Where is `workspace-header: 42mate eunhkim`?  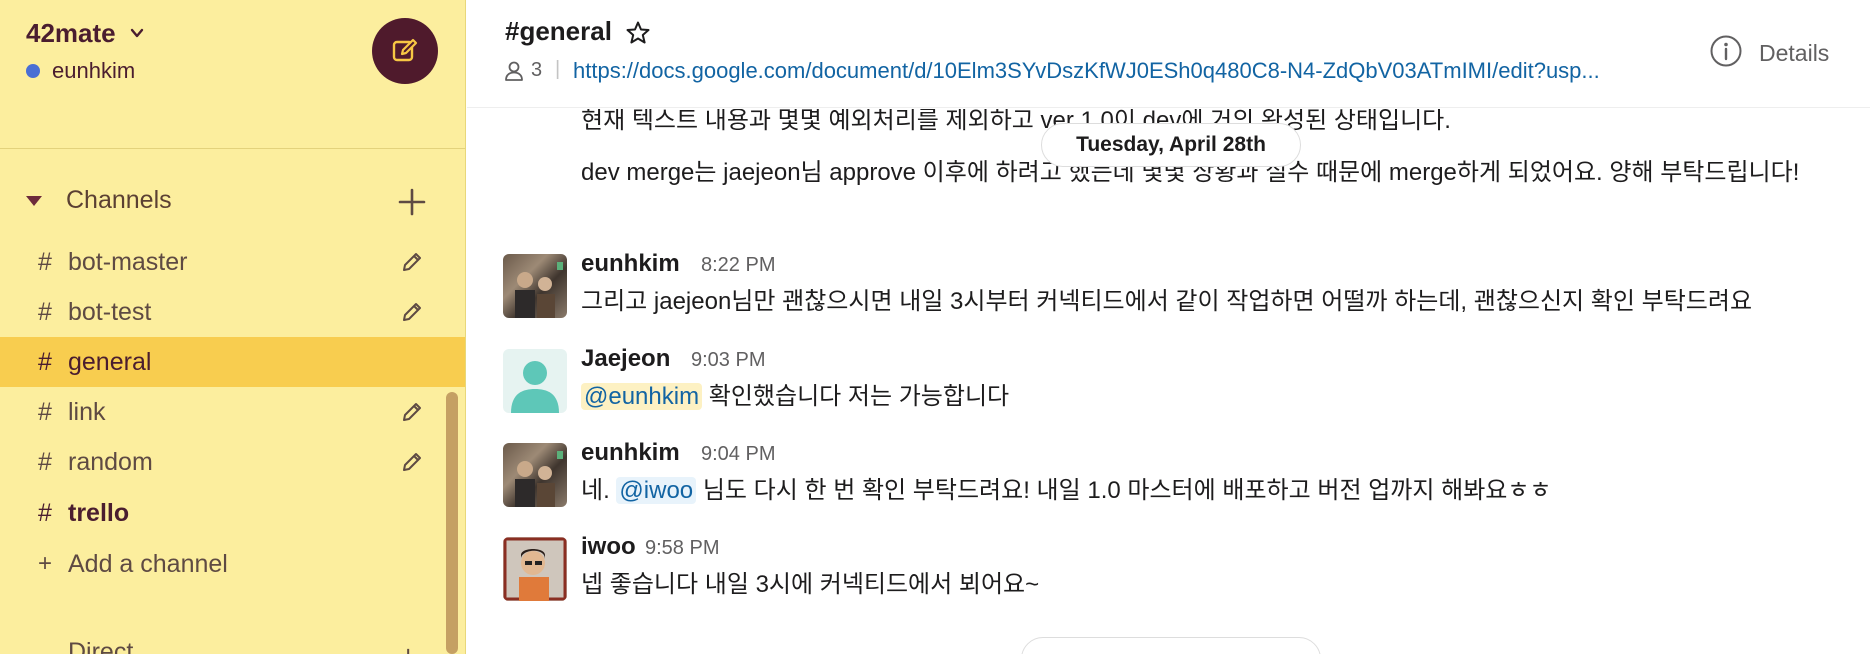
workspace-header: 42mate eunhkim is located at coordinates (232, 55).